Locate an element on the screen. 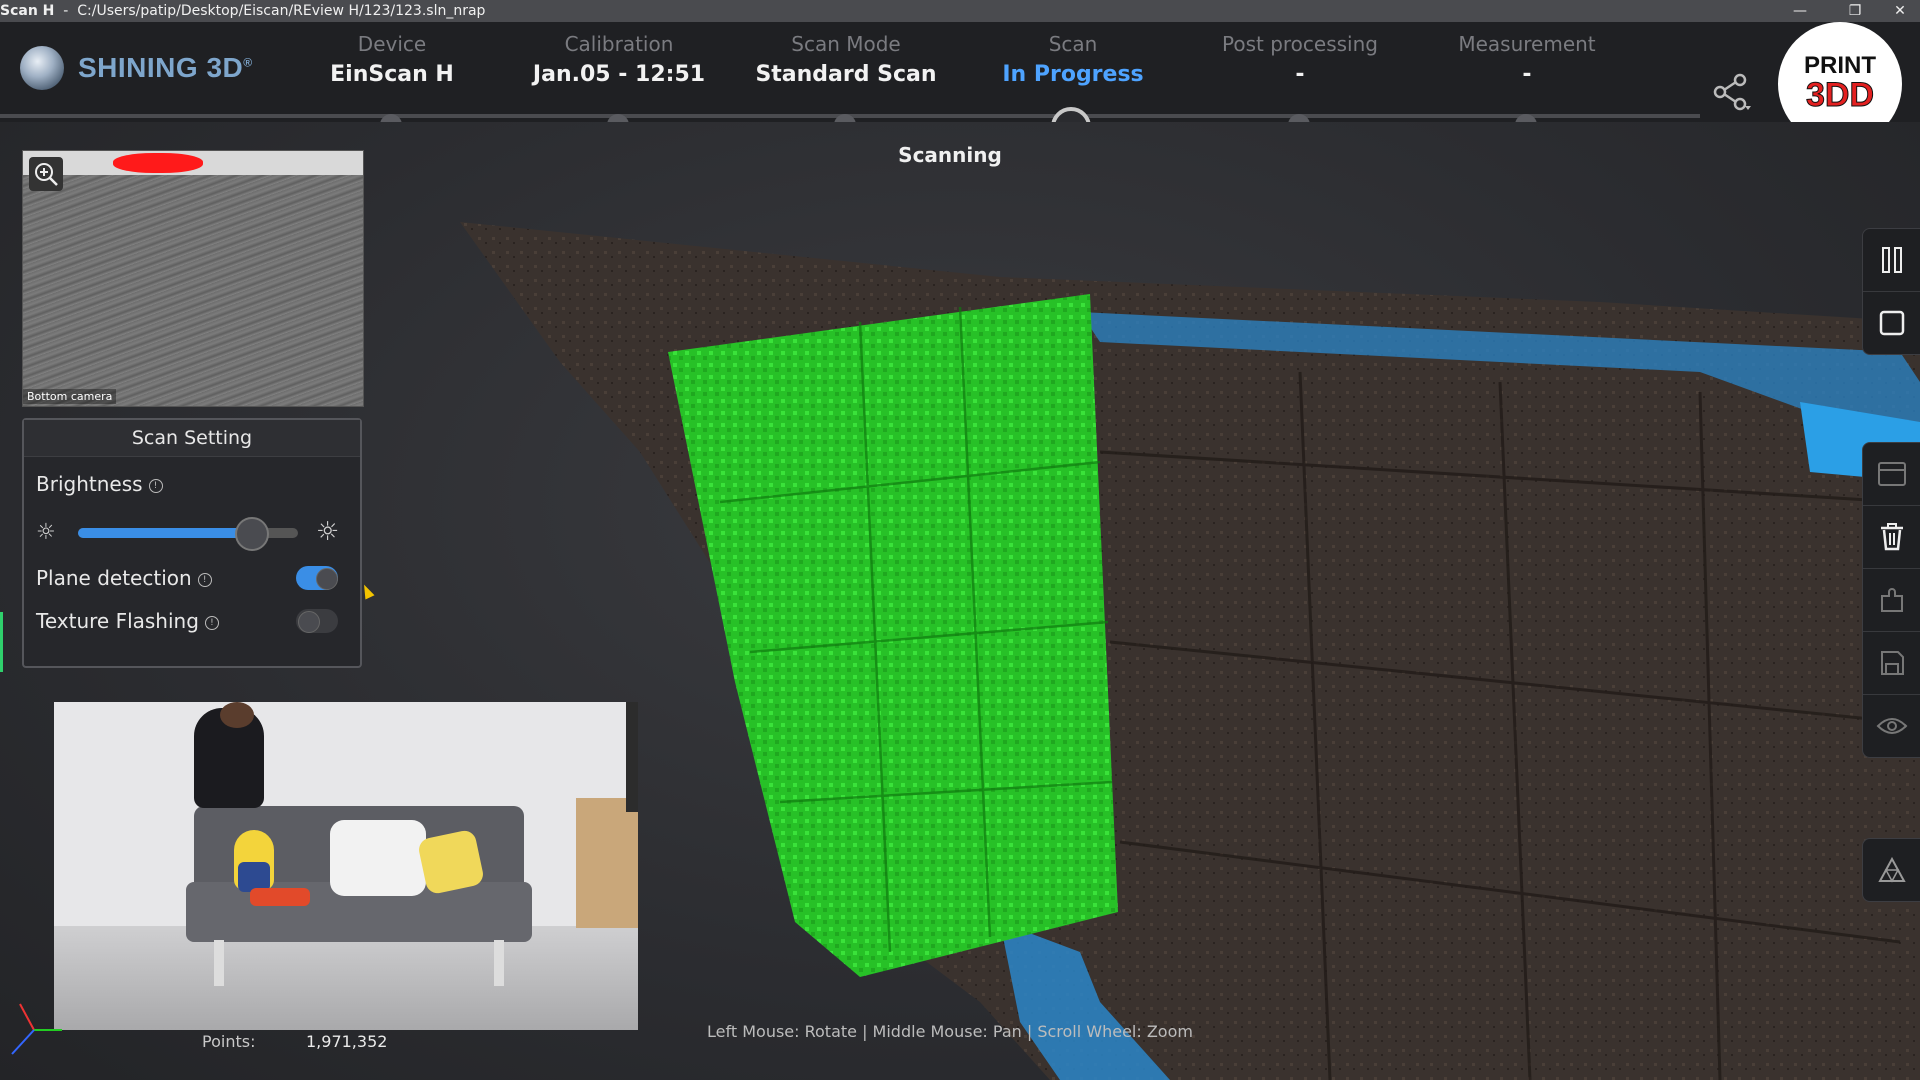  video-pillow-white is located at coordinates (378, 858).